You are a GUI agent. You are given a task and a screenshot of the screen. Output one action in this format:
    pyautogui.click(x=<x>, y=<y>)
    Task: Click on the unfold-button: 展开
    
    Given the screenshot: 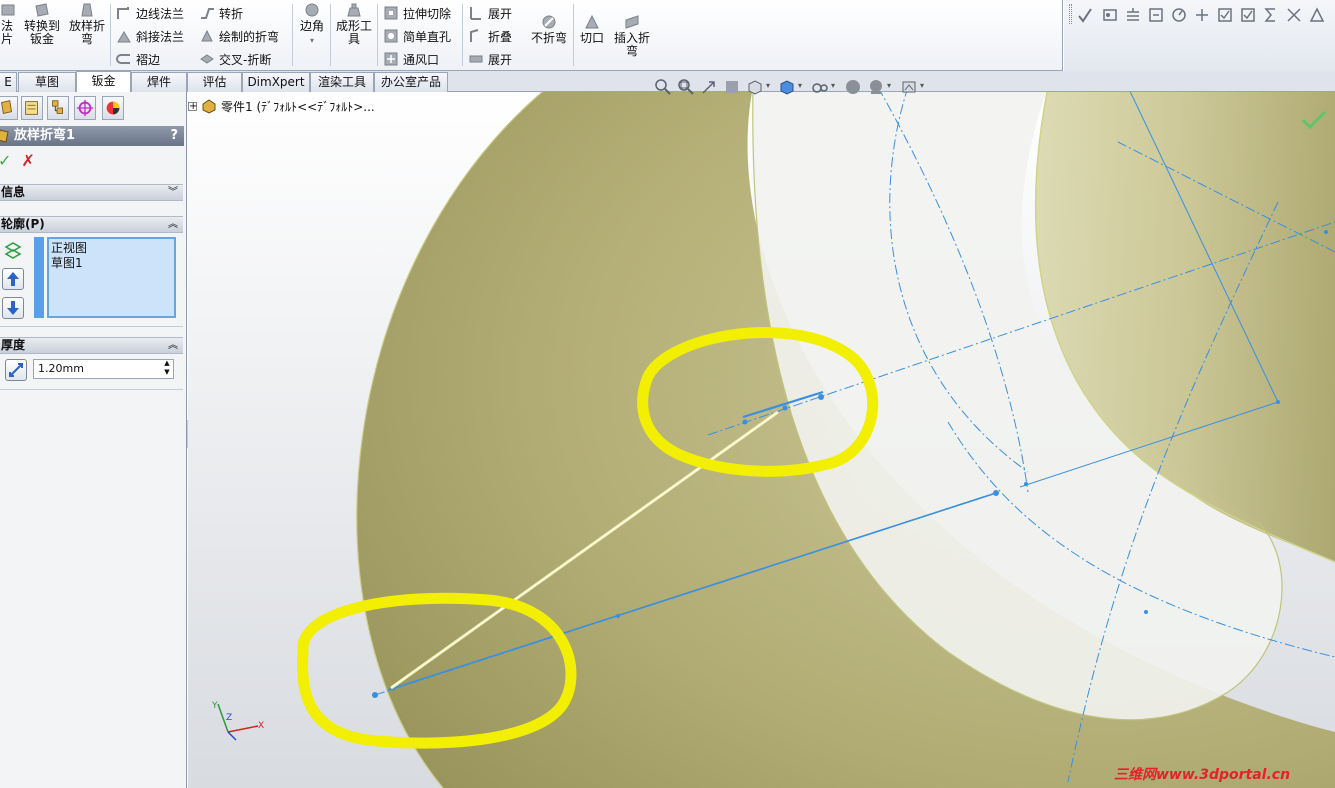 What is the action you would take?
    pyautogui.click(x=490, y=13)
    